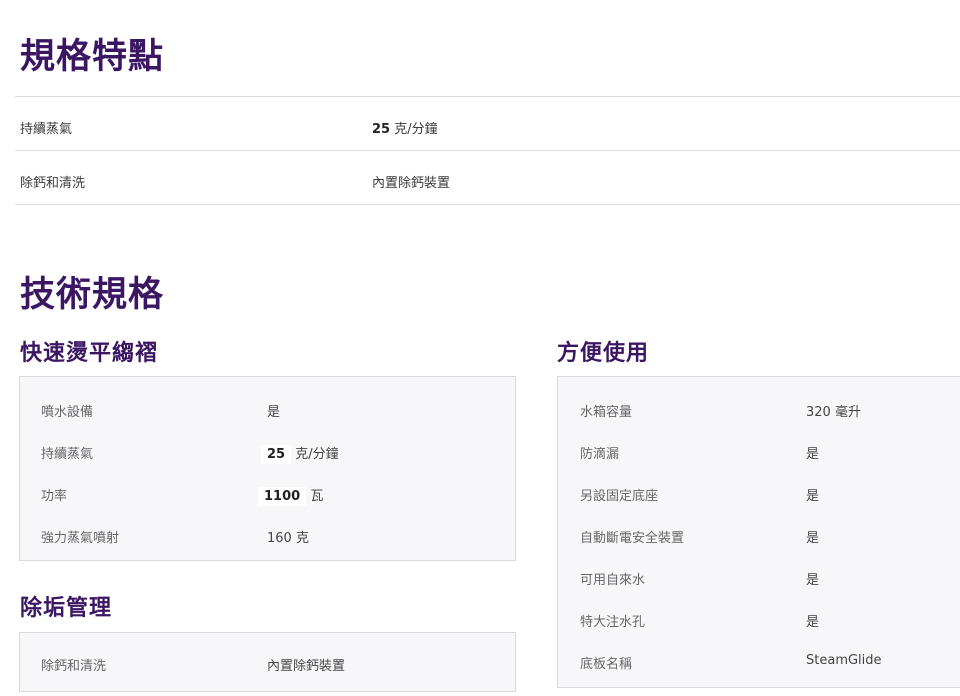 This screenshot has width=960, height=696. Describe the element at coordinates (759, 493) in the screenshot. I see `table-row: 另設固定底座 是` at that location.